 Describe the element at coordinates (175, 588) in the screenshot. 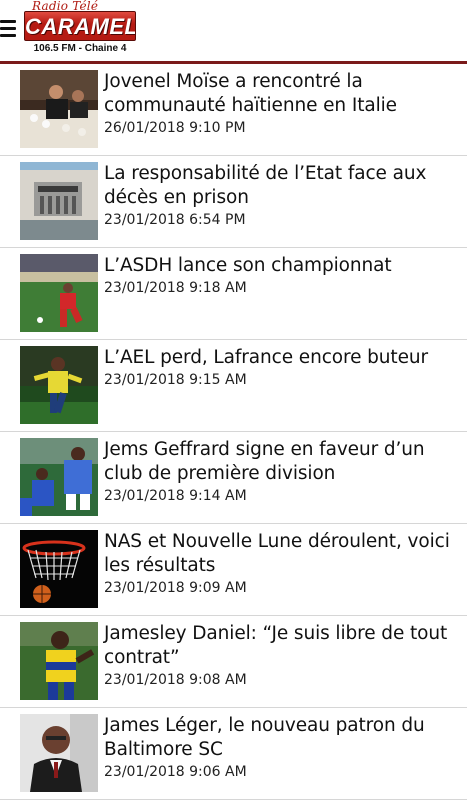

I see `article-date: 23/01/2018 9:09 AM` at that location.